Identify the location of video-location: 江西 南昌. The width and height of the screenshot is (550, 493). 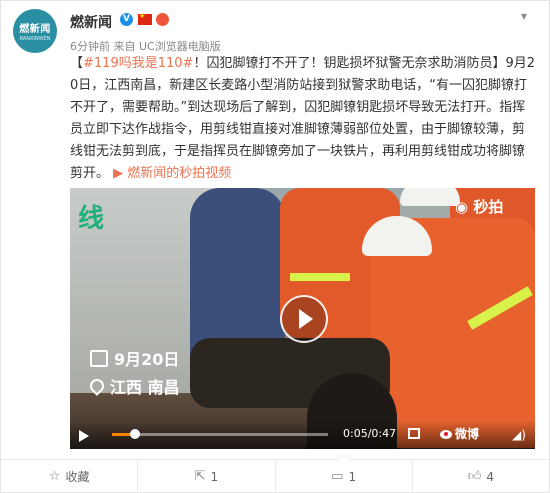
(145, 387).